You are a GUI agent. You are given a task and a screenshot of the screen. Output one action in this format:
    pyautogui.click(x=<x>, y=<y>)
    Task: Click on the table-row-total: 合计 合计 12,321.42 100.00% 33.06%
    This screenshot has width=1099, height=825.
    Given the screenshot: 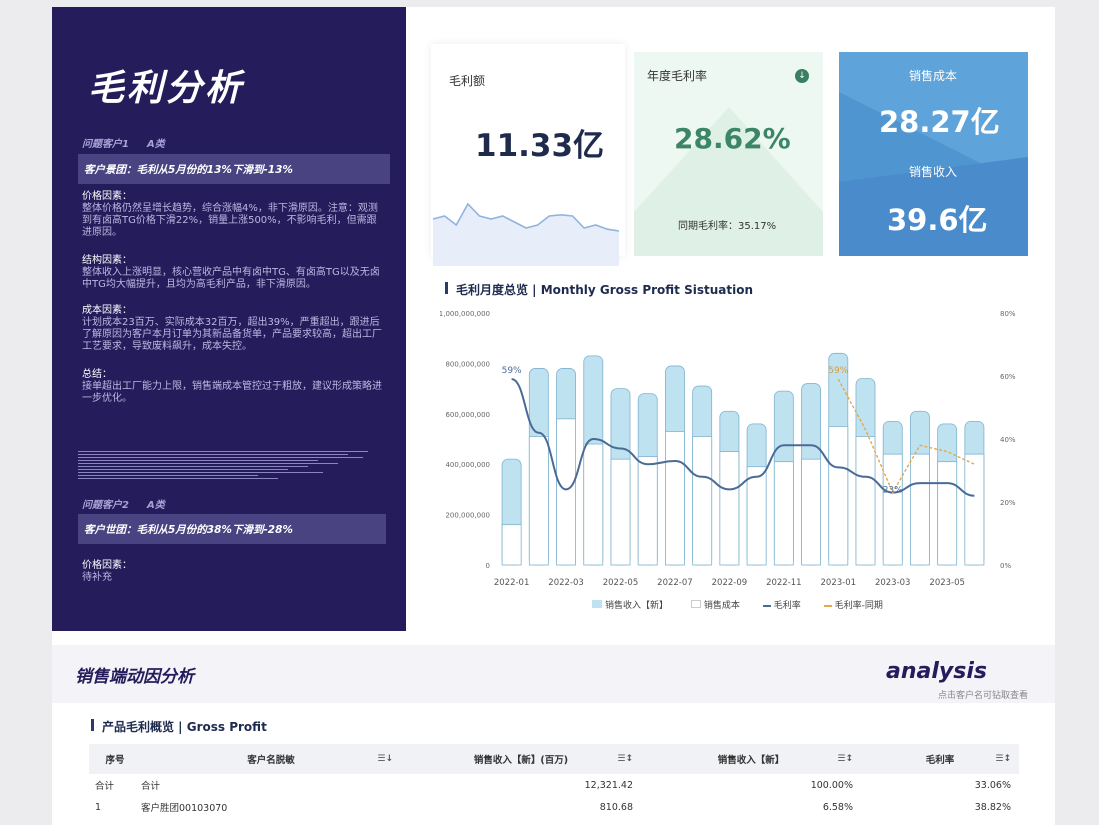 What is the action you would take?
    pyautogui.click(x=553, y=786)
    